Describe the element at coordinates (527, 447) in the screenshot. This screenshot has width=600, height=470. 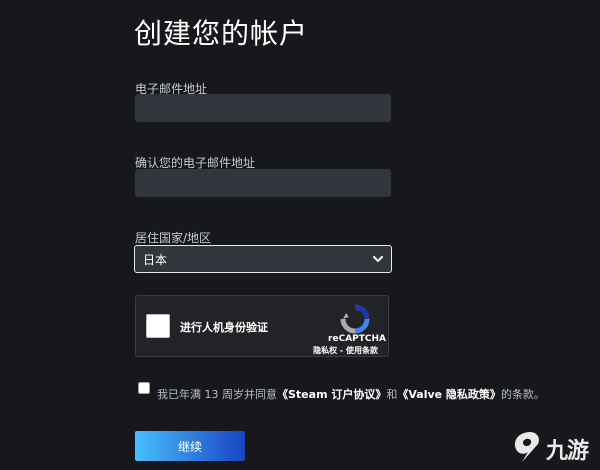
I see `jiuyou-logo-icon` at that location.